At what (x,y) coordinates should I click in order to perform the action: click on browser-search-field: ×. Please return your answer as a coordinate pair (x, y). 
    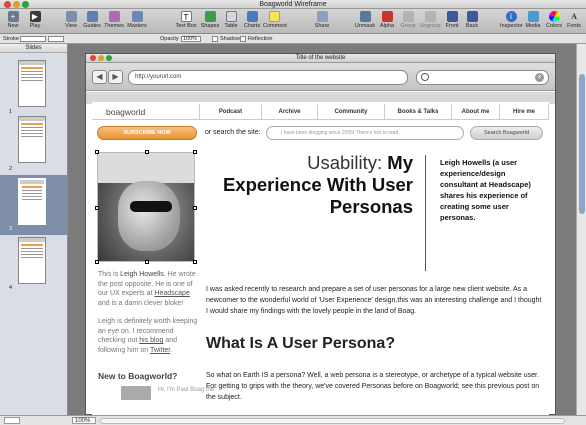
    Looking at the image, I should click on (482, 77).